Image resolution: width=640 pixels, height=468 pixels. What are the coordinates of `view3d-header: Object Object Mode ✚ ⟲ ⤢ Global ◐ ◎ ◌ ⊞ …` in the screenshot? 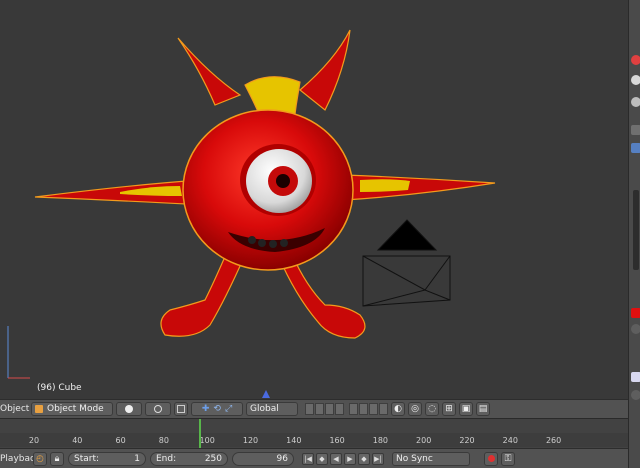 It's located at (314, 408).